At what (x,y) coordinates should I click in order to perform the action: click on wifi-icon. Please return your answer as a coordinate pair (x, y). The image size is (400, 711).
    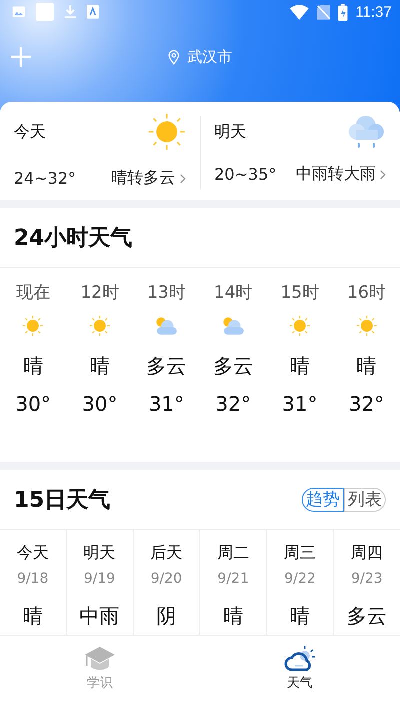
    Looking at the image, I should click on (299, 12).